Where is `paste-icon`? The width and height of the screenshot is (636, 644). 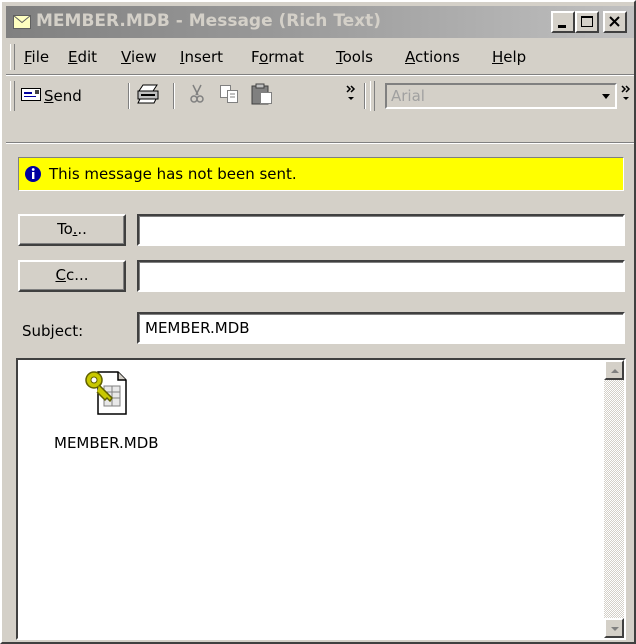
paste-icon is located at coordinates (263, 96).